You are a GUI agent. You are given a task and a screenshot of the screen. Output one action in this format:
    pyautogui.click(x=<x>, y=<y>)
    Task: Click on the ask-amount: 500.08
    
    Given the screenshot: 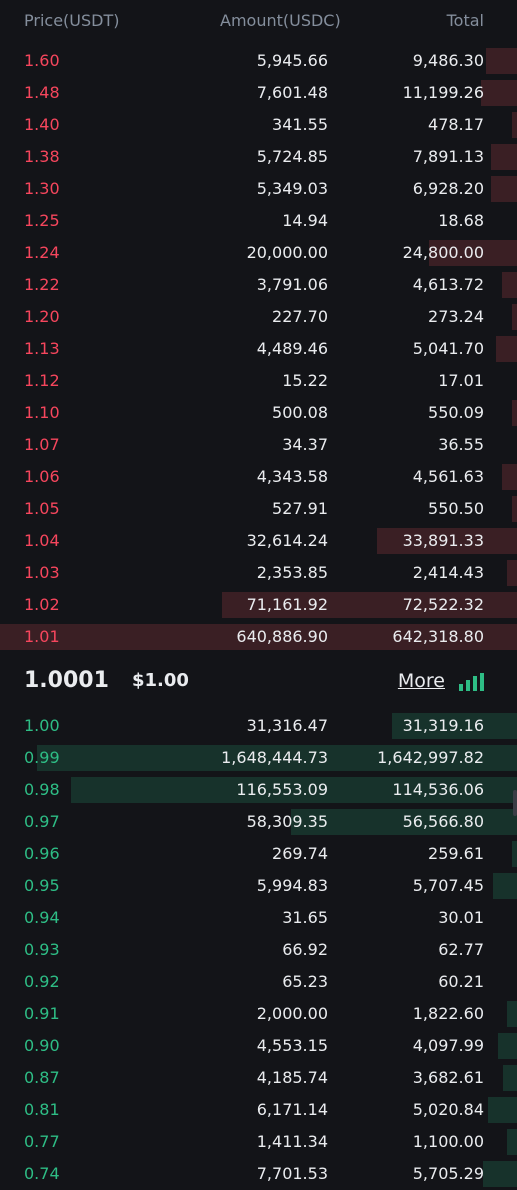 What is the action you would take?
    pyautogui.click(x=300, y=412)
    